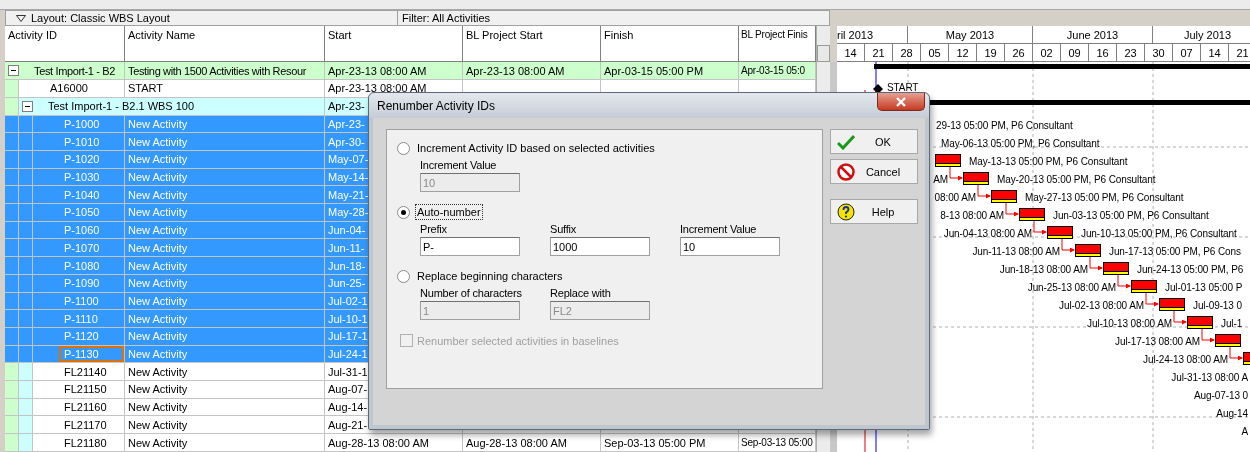  I want to click on input-field: 10, so click(730, 246).